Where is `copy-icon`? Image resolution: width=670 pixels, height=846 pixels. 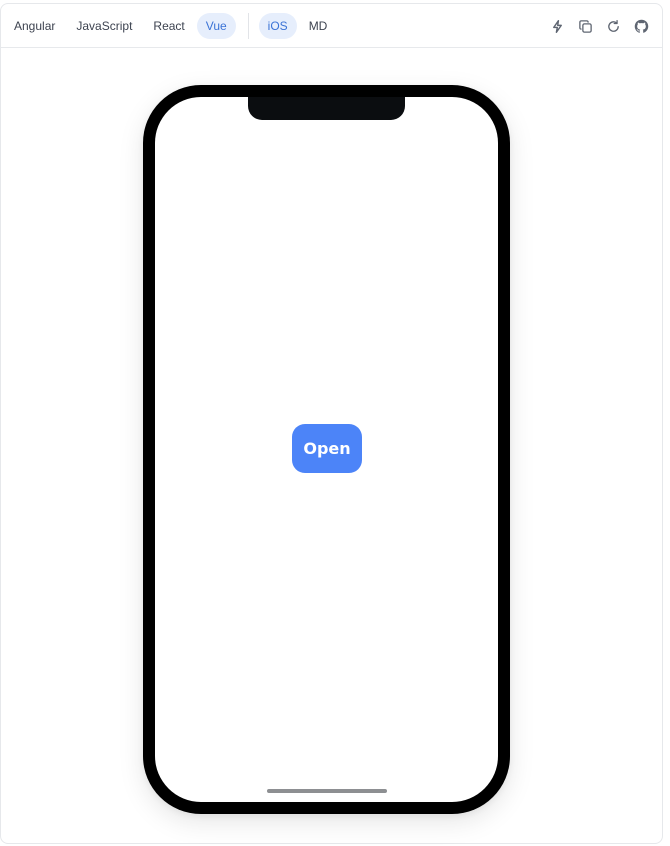 copy-icon is located at coordinates (585, 26).